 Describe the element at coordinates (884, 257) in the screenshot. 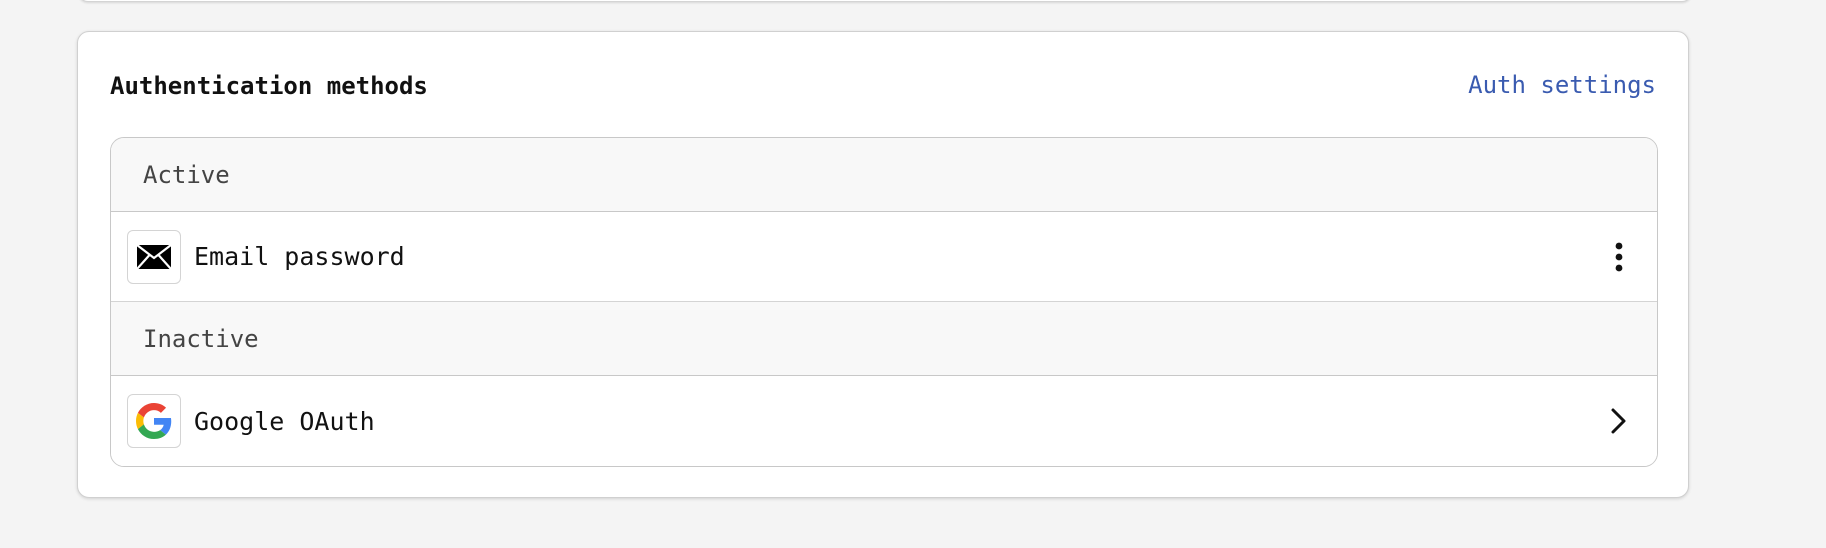

I see `method-row-email-password: Email password` at that location.